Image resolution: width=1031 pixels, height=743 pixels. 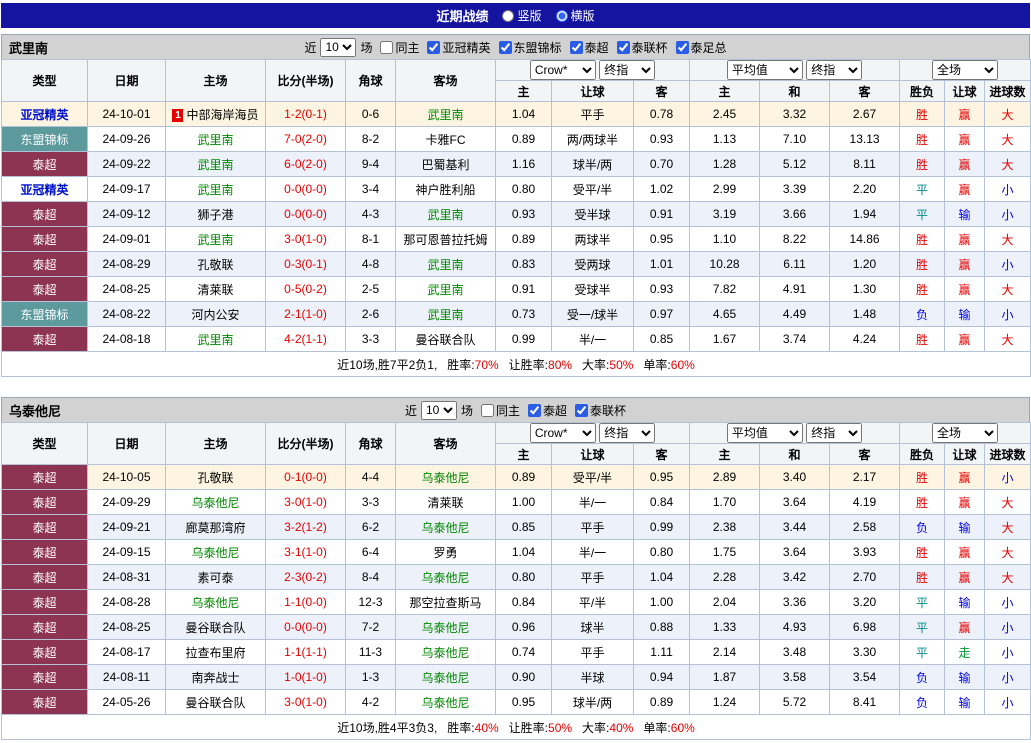 I want to click on home-team: 河内公安, so click(x=215, y=314).